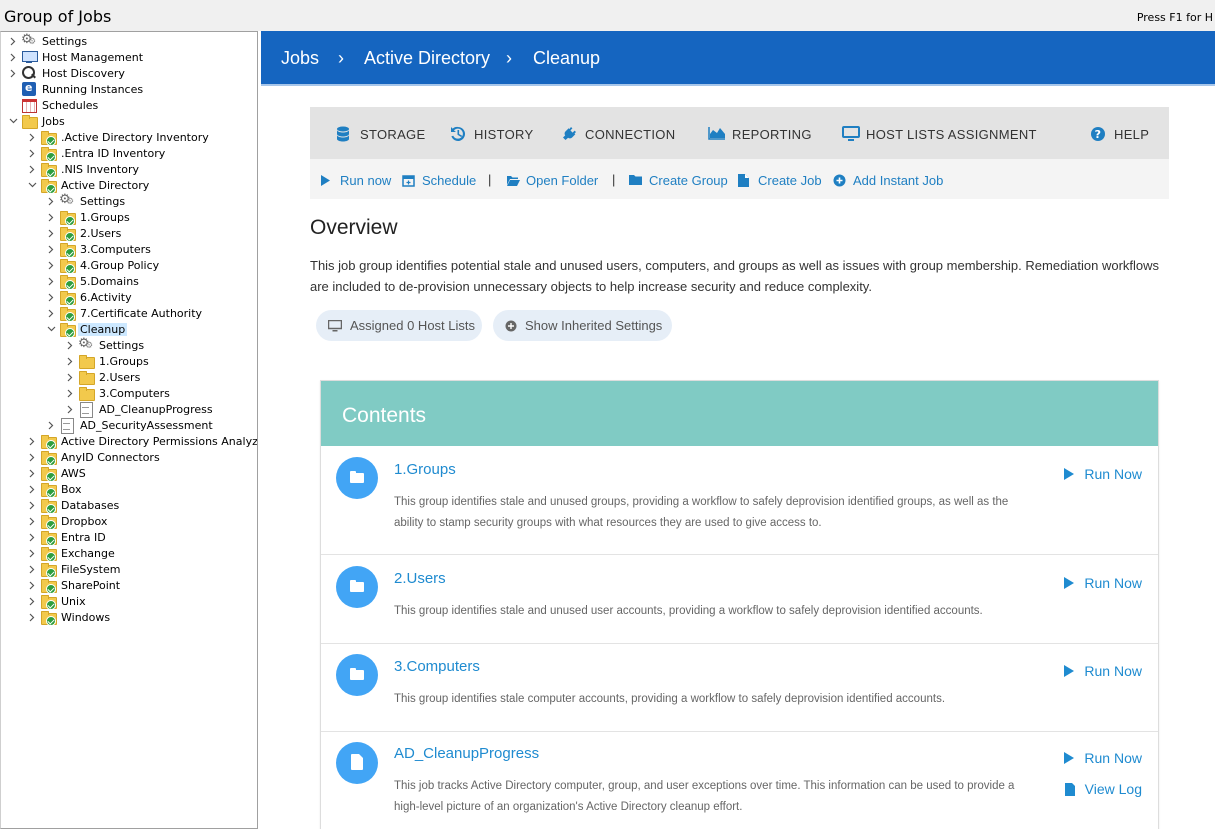 The height and width of the screenshot is (829, 1215). I want to click on connection-button: CONNECTION, so click(618, 134).